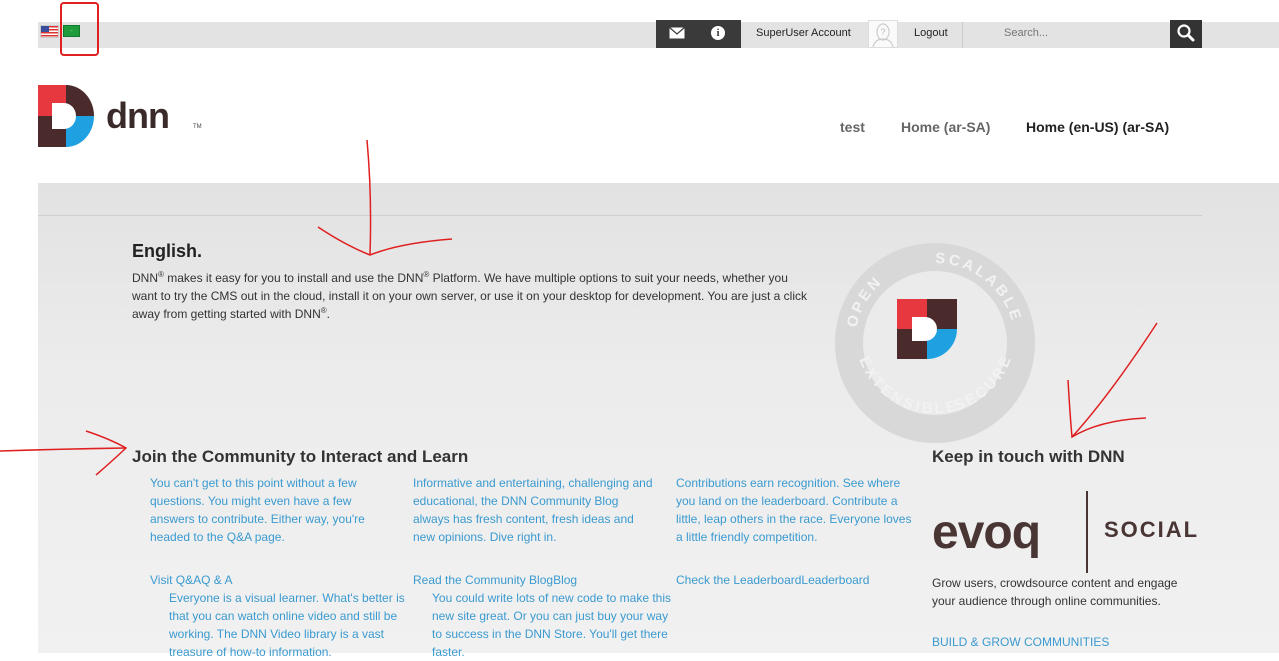 This screenshot has height=661, width=1279. I want to click on us-flag-icon, so click(49, 31).